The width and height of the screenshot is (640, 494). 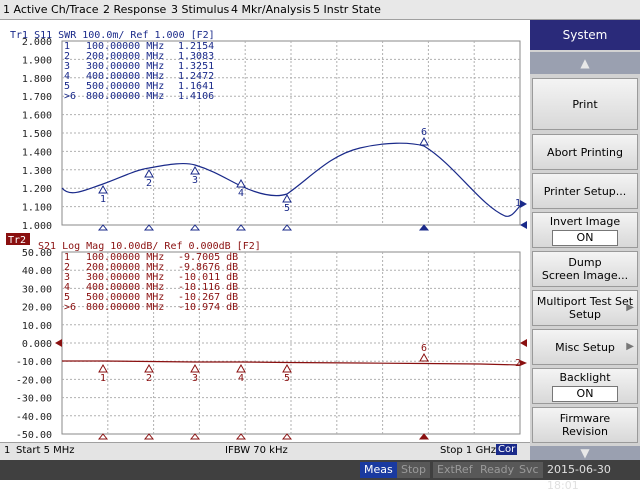 What do you see at coordinates (37, 189) in the screenshot?
I see `trace1-ytick: 1.200` at bounding box center [37, 189].